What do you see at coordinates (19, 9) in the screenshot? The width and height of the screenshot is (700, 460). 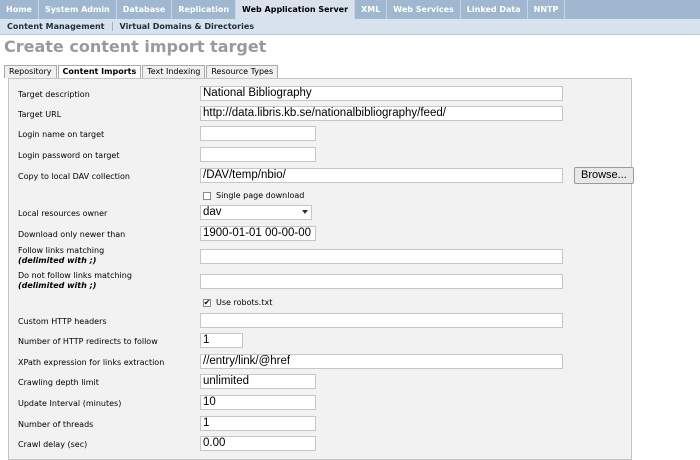 I see `tab-home: Home` at bounding box center [19, 9].